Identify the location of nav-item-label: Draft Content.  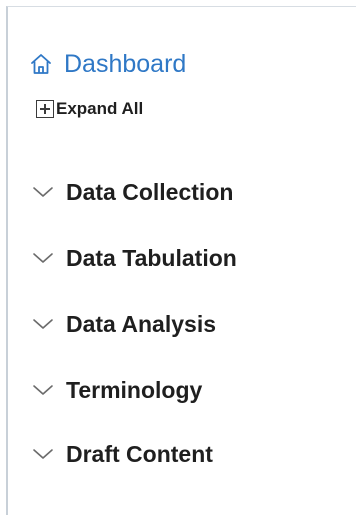
(139, 453).